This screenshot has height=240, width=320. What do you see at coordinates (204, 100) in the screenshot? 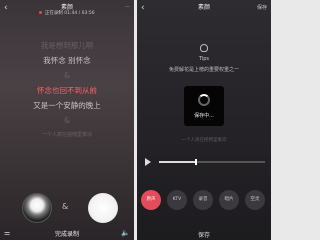
I see `spinner-icon` at bounding box center [204, 100].